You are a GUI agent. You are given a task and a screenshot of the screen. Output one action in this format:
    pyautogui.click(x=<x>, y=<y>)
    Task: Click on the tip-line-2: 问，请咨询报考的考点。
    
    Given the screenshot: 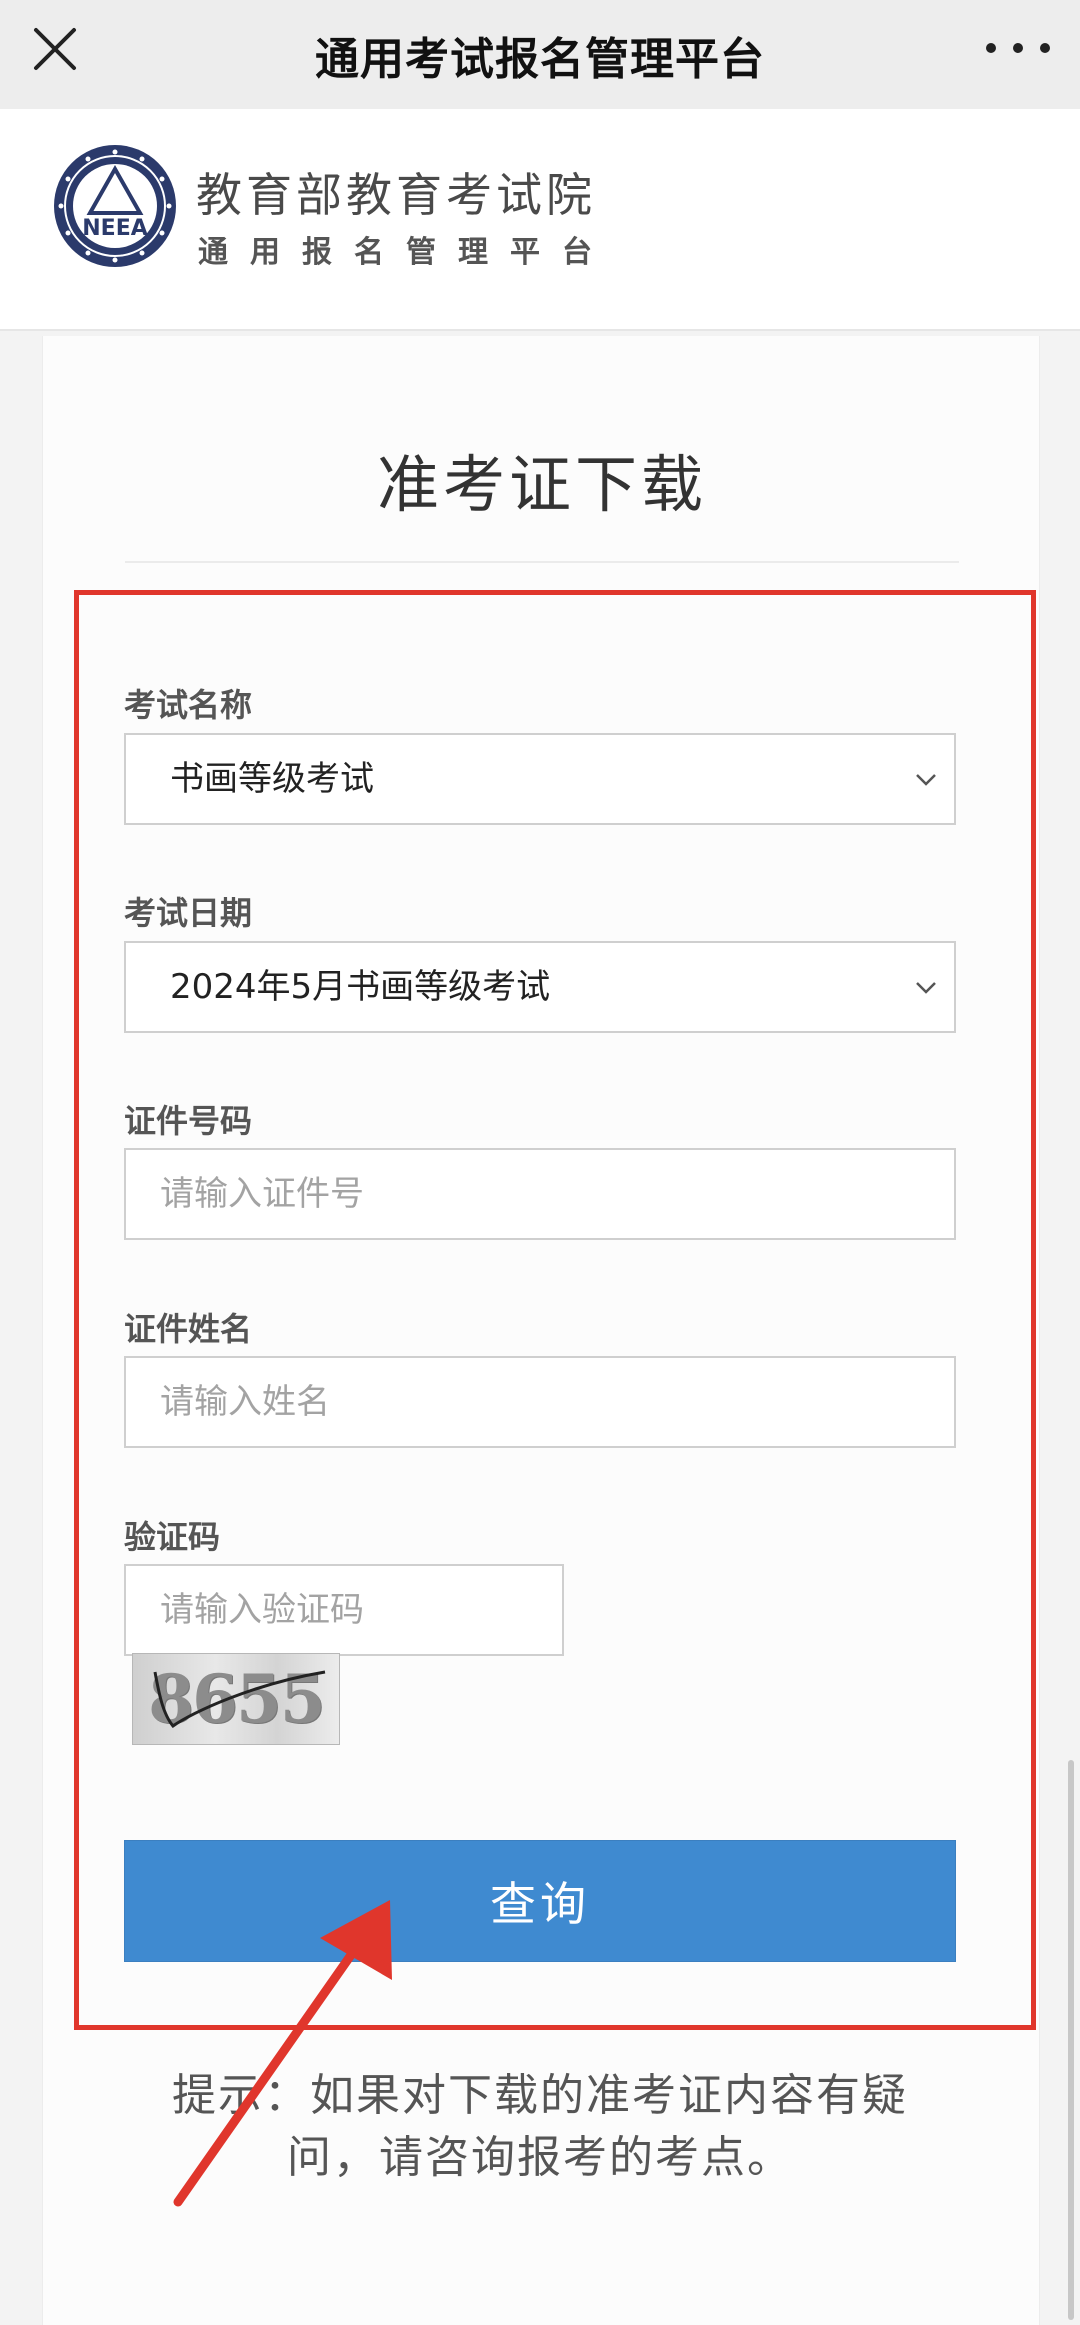 What is the action you would take?
    pyautogui.click(x=540, y=2157)
    